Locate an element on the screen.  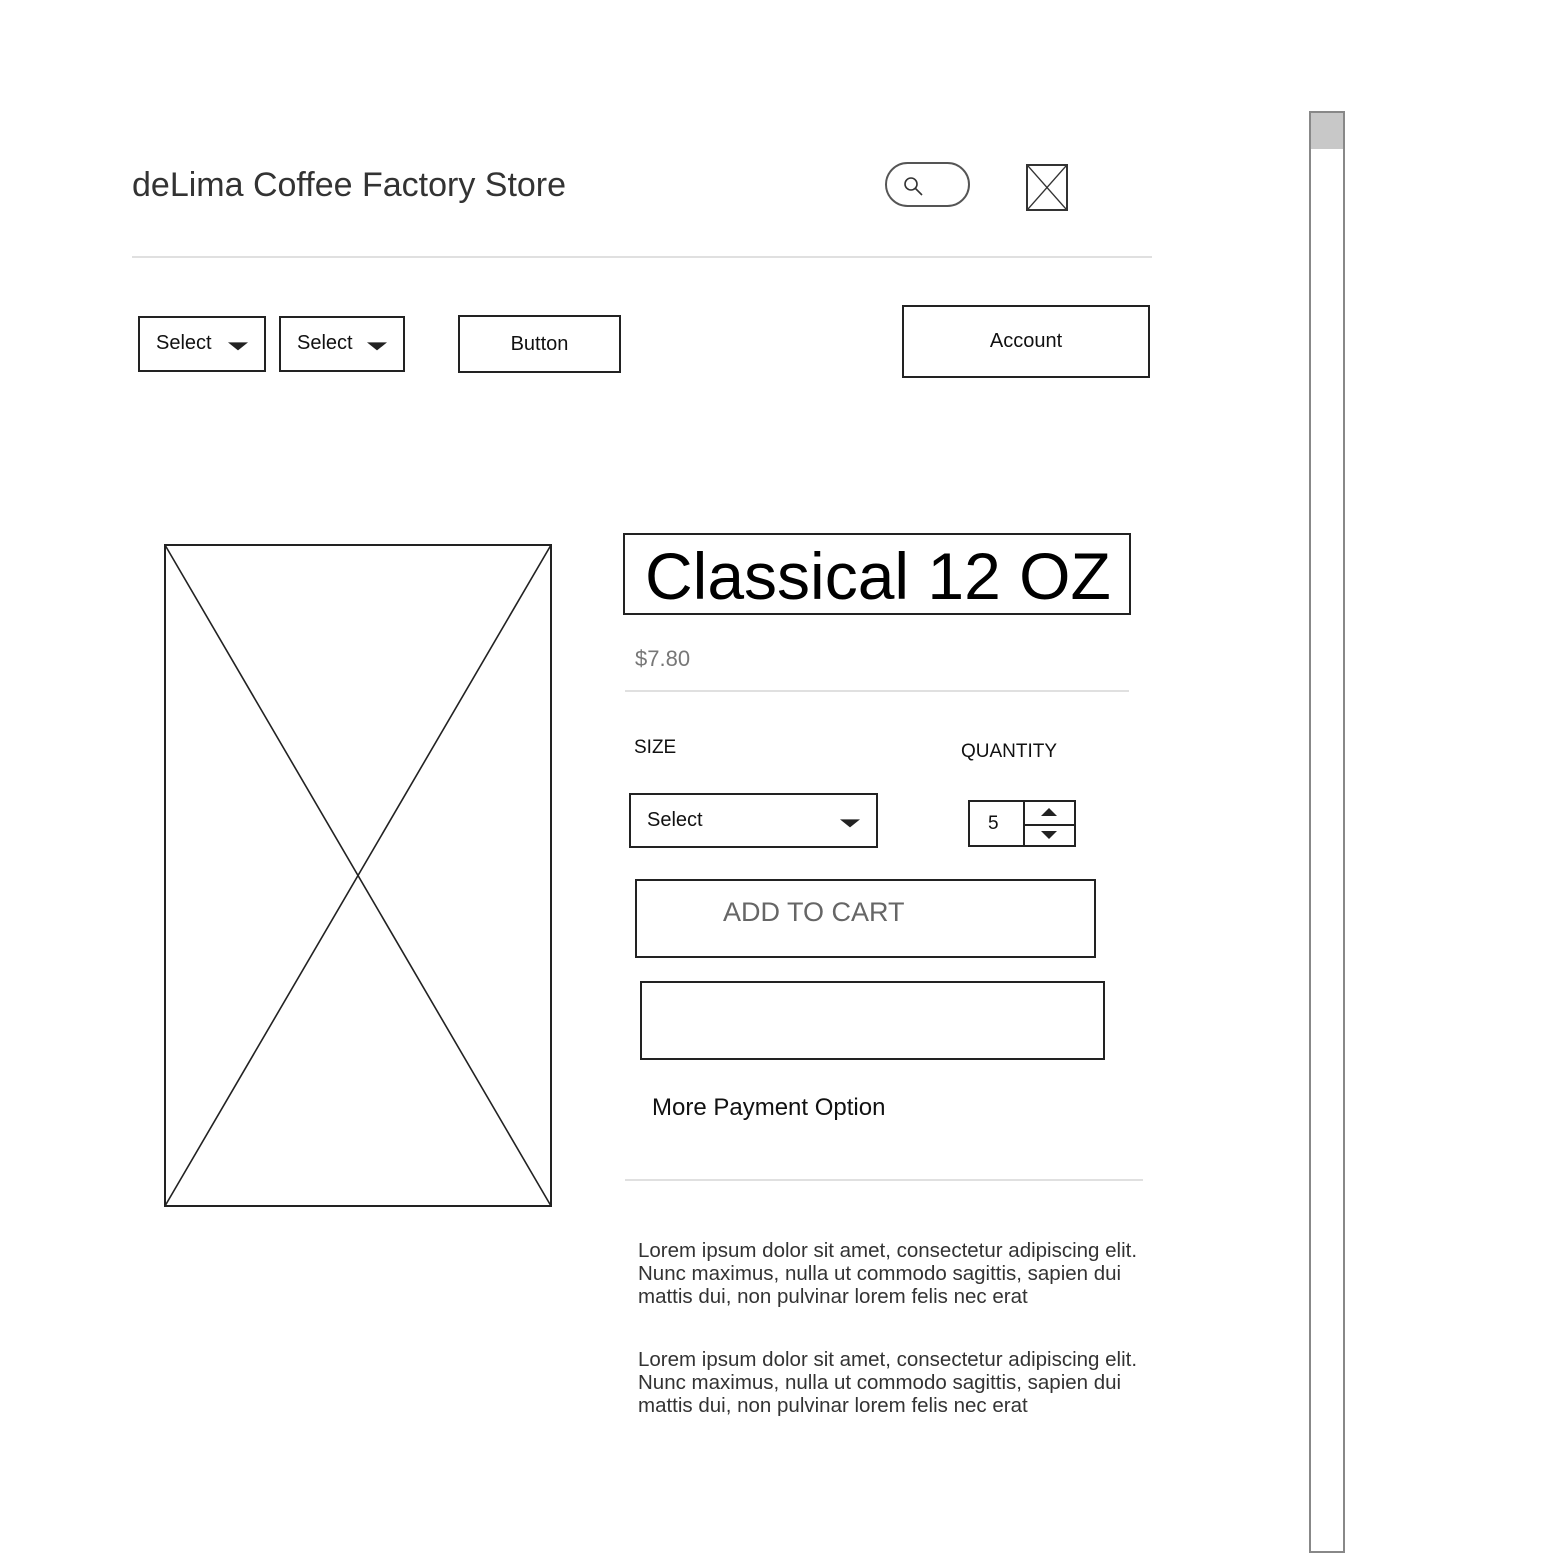
account-button: Account is located at coordinates (1026, 341).